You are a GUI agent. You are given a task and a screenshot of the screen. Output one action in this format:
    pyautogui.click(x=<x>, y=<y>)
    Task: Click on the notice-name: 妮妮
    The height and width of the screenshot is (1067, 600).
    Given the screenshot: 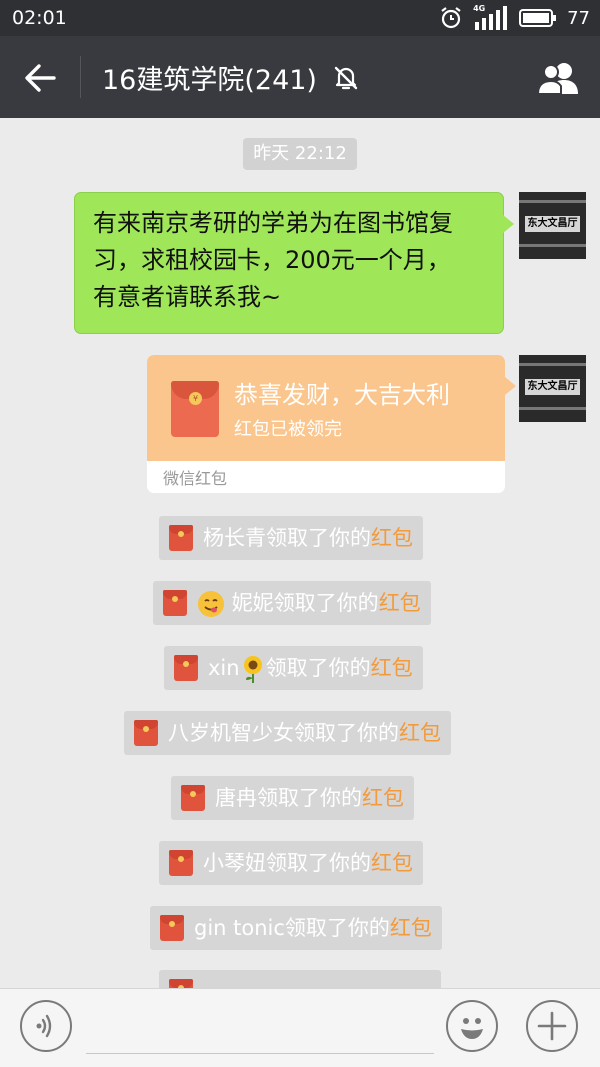 What is the action you would take?
    pyautogui.click(x=252, y=603)
    